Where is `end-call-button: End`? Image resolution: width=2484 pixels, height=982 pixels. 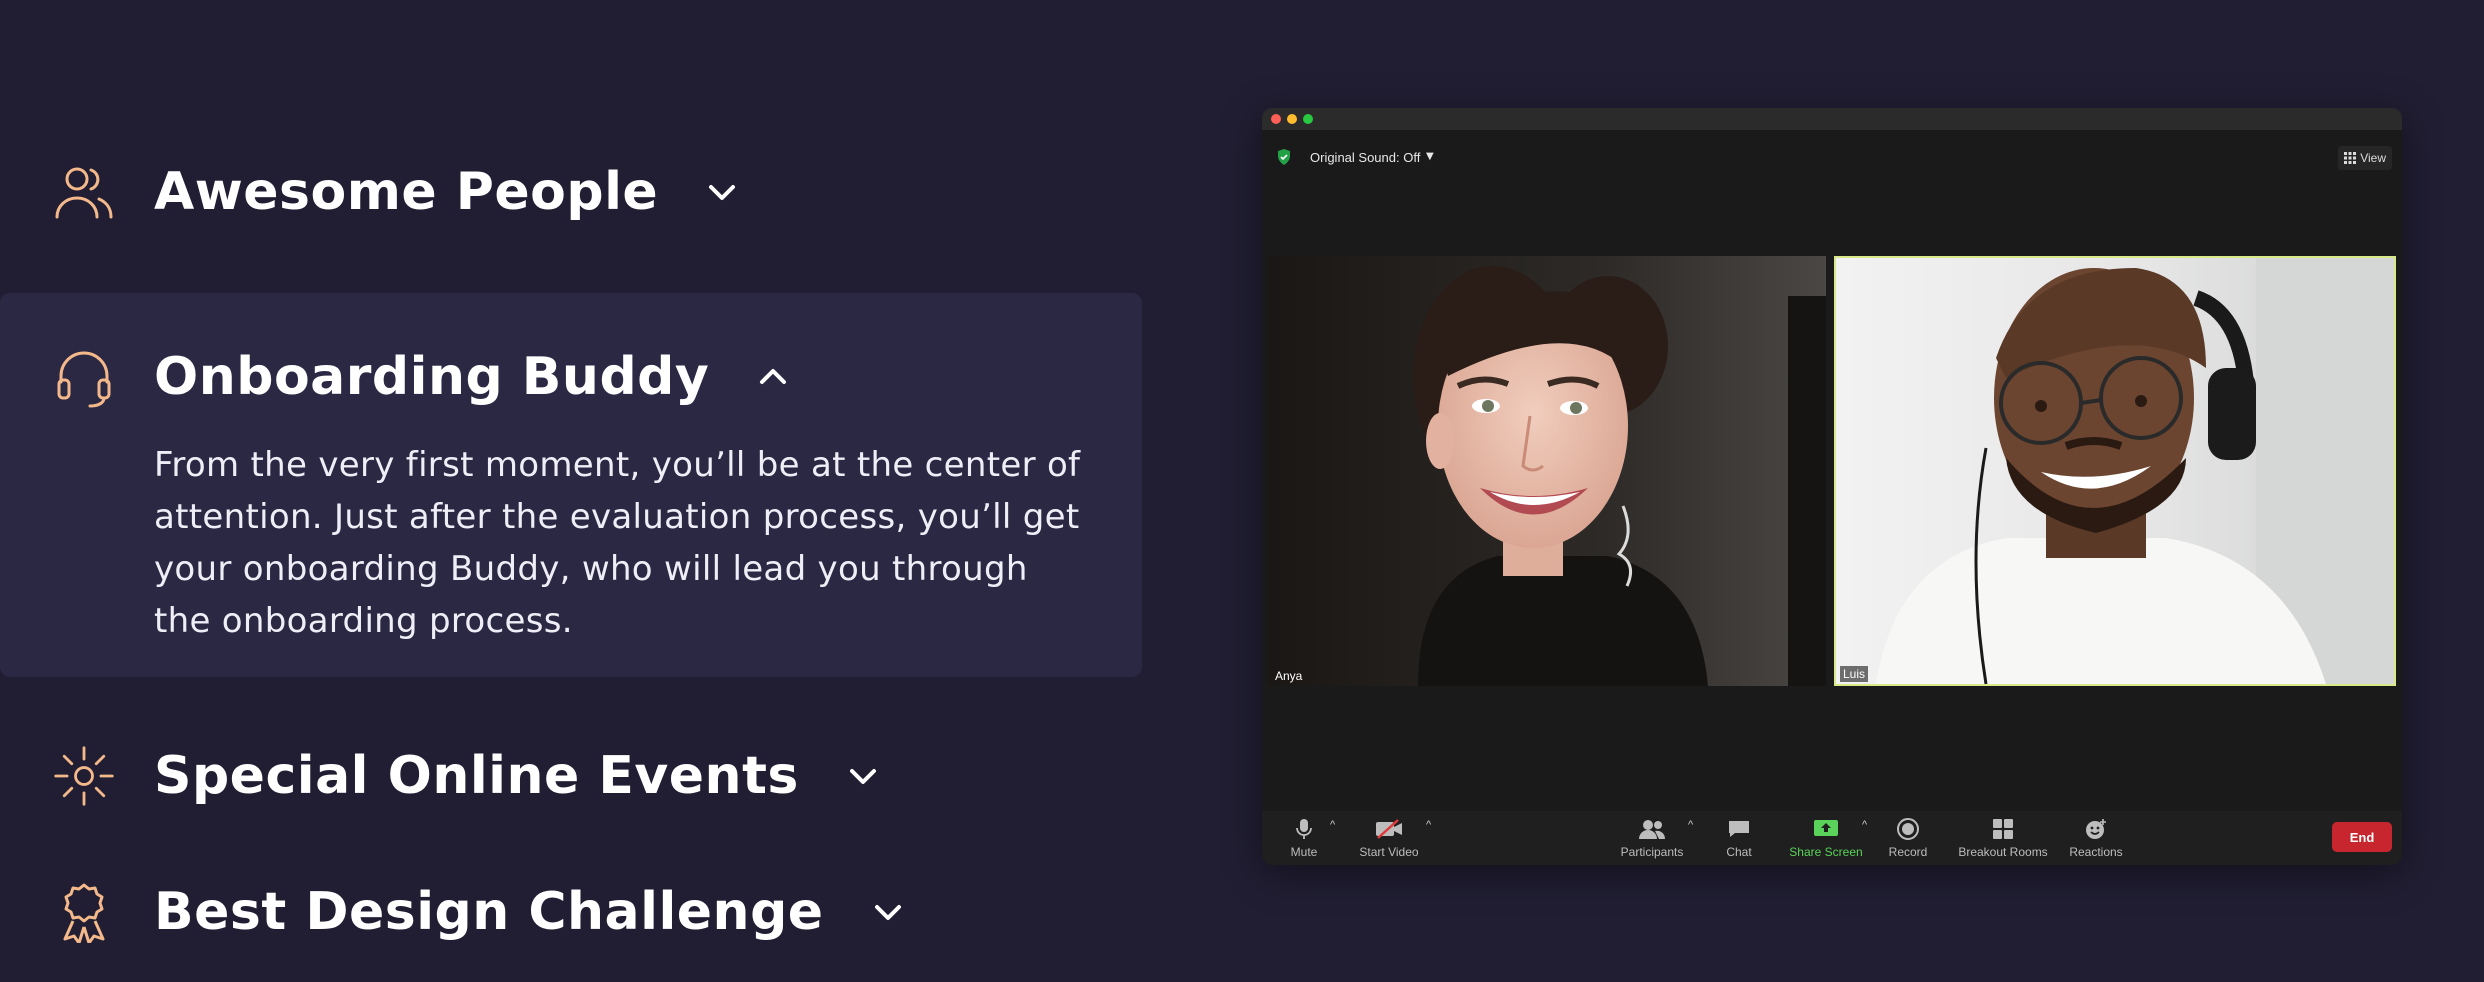
end-call-button: End is located at coordinates (2362, 837).